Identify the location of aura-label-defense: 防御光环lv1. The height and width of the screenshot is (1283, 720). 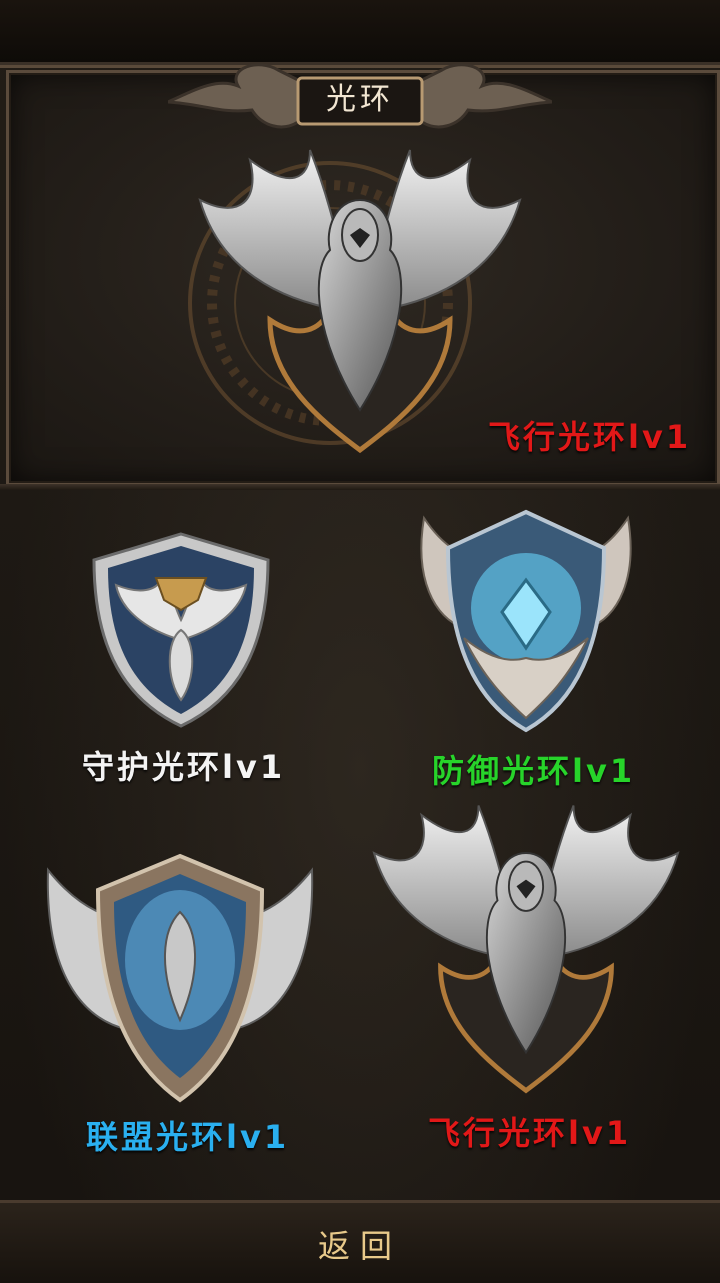
(534, 771).